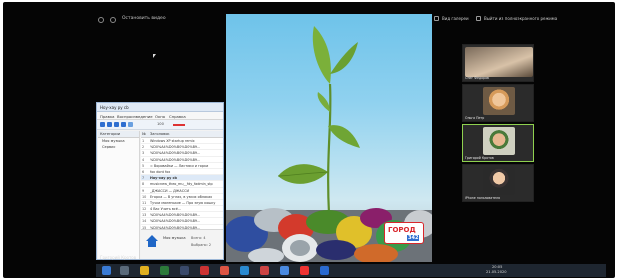 The width and height of the screenshot is (618, 280). What do you see at coordinates (143, 147) in the screenshot?
I see `track-number: 2` at bounding box center [143, 147].